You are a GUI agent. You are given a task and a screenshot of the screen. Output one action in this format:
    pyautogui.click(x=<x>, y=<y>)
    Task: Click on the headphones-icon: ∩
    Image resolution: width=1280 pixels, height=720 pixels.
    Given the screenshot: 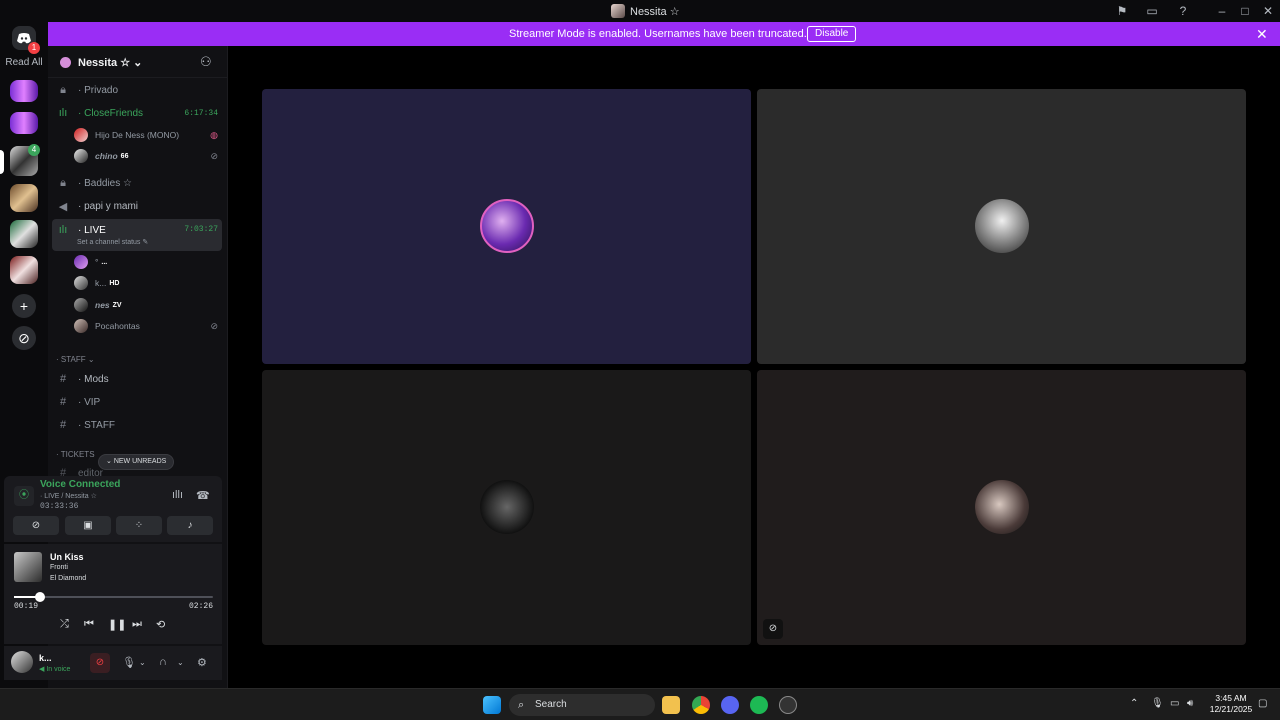 What is the action you would take?
    pyautogui.click(x=163, y=662)
    